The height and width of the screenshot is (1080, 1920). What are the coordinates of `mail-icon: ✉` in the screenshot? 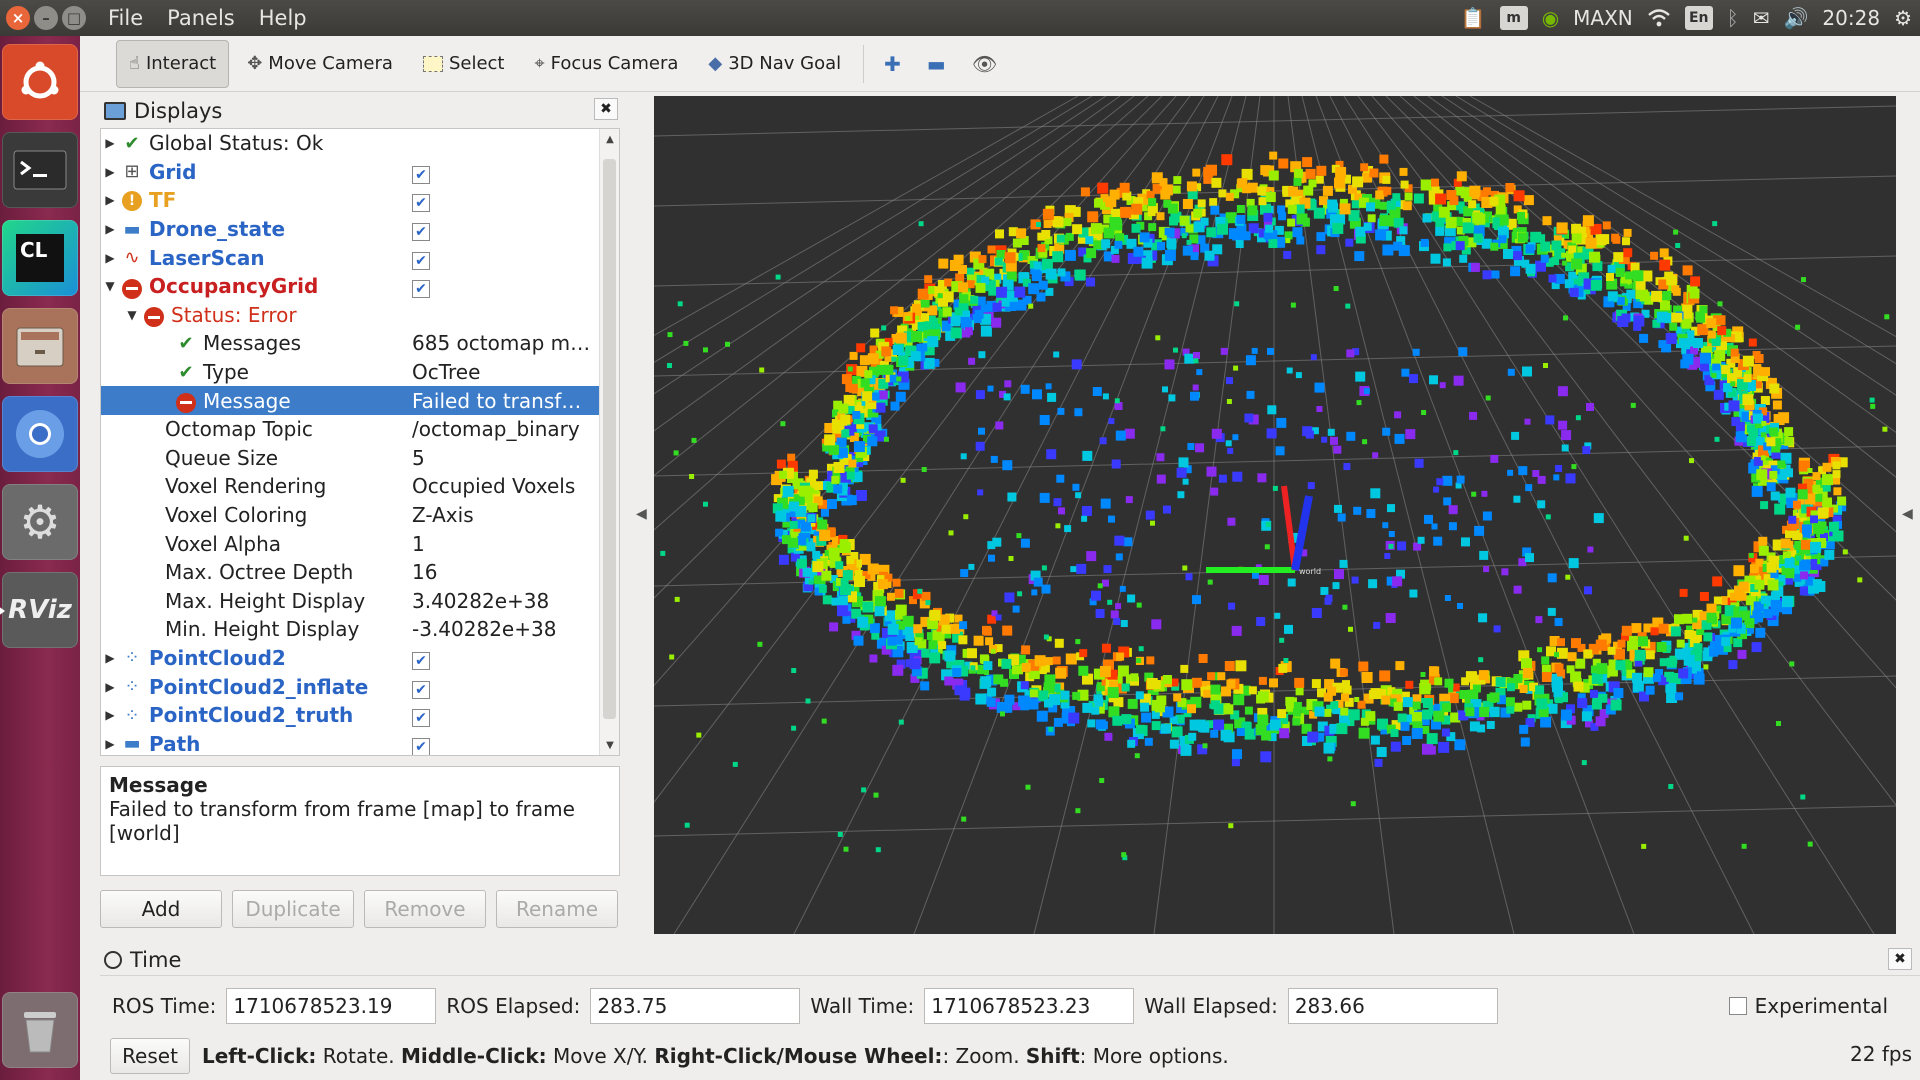 It's located at (1761, 18).